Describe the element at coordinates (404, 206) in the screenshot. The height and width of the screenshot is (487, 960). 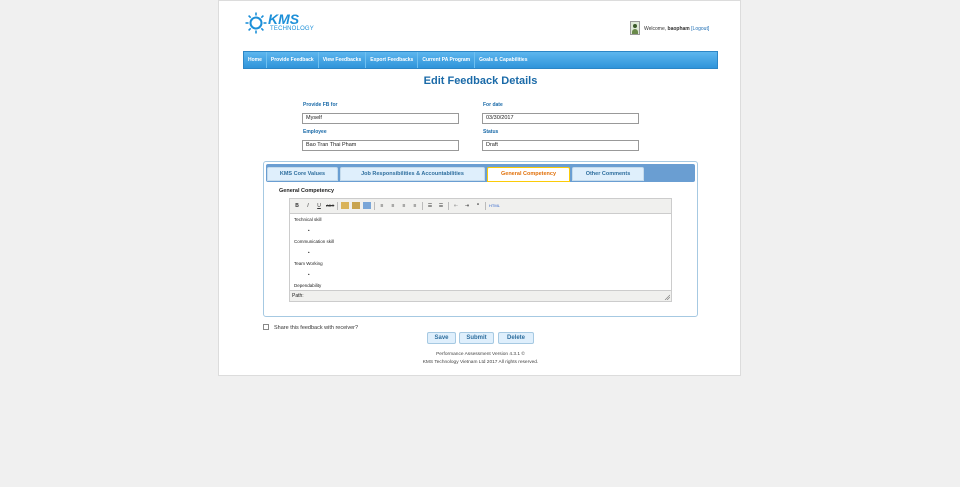
I see `align-right-icon: ≡` at that location.